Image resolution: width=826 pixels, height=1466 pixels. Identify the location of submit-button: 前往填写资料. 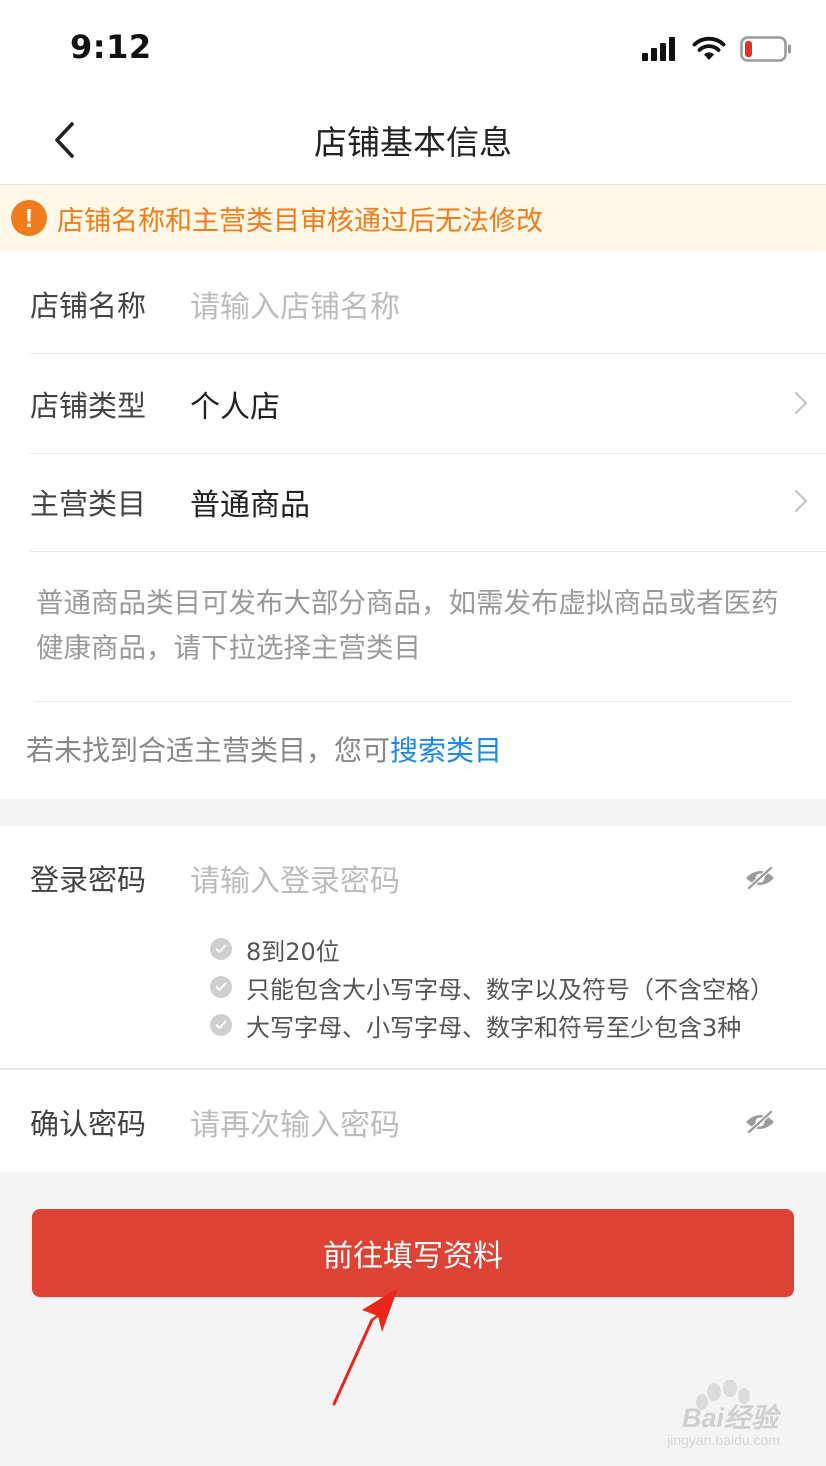
(413, 1253).